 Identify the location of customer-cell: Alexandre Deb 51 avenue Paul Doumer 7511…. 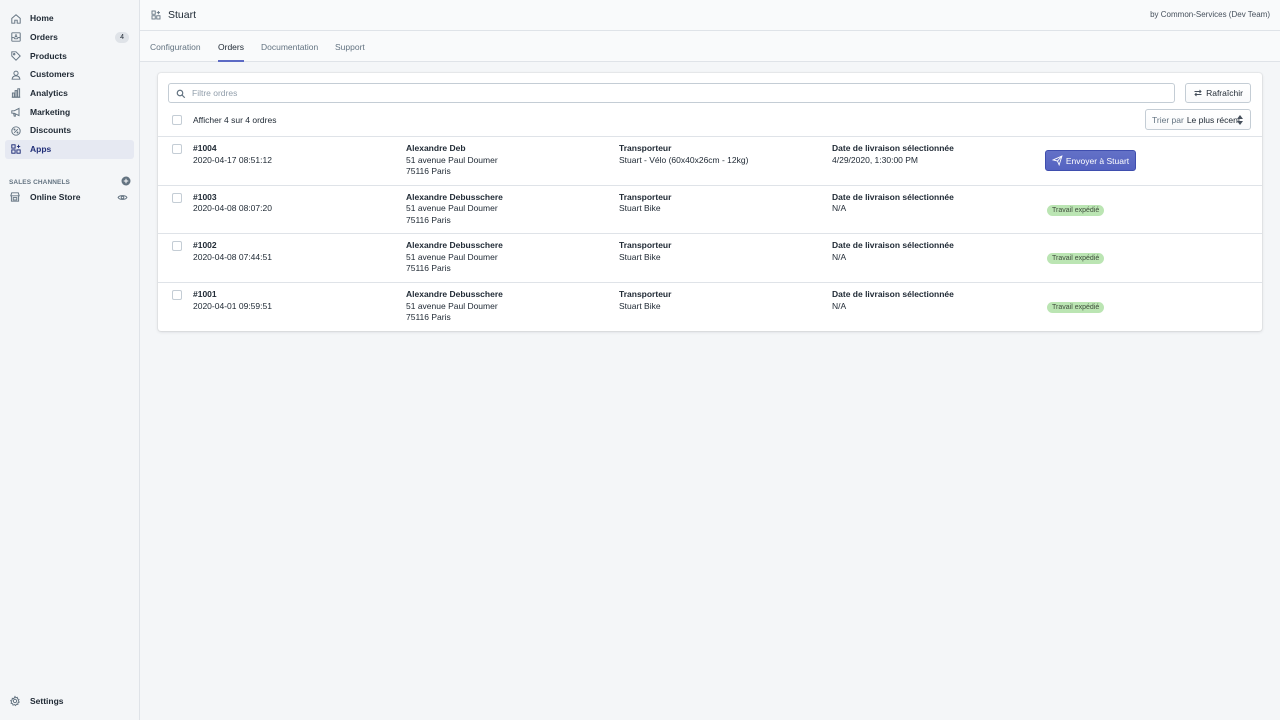
(452, 160).